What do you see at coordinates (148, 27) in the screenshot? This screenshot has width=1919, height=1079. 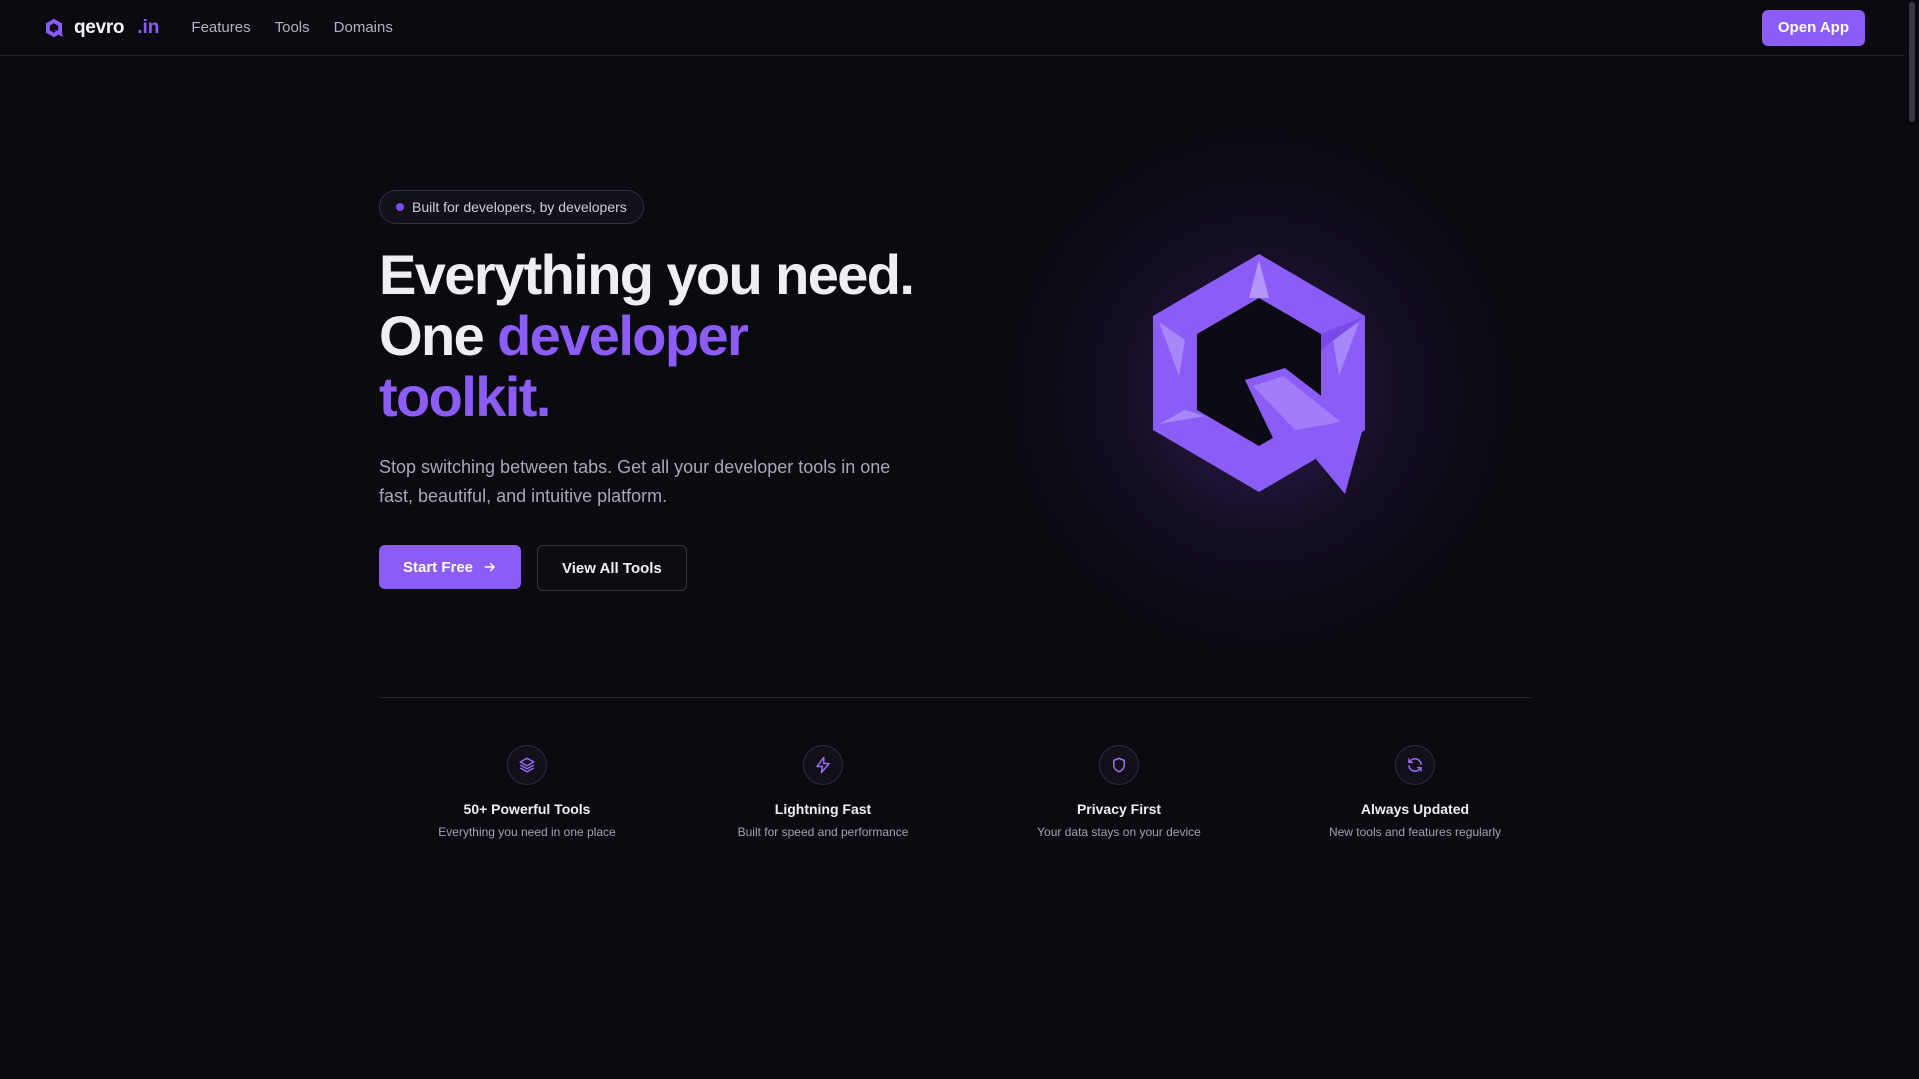 I see `brand-tld: .in` at bounding box center [148, 27].